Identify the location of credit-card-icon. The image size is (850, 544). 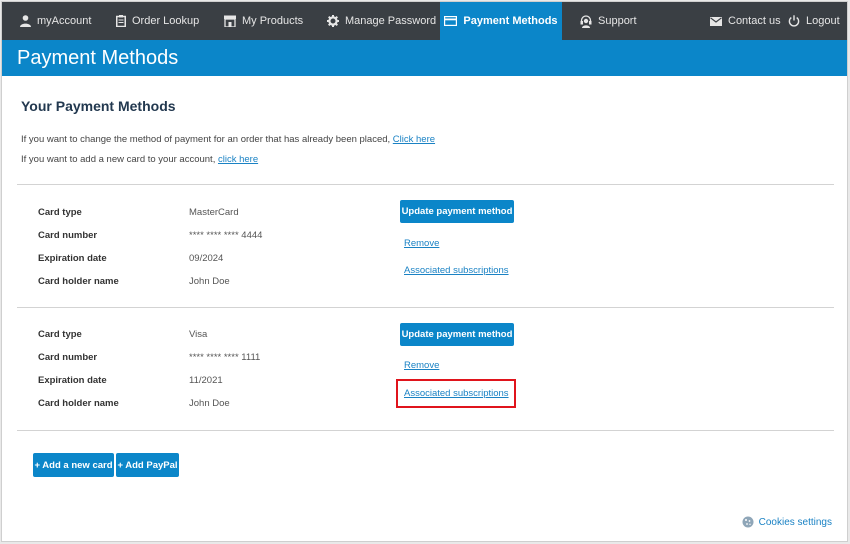
(451, 21).